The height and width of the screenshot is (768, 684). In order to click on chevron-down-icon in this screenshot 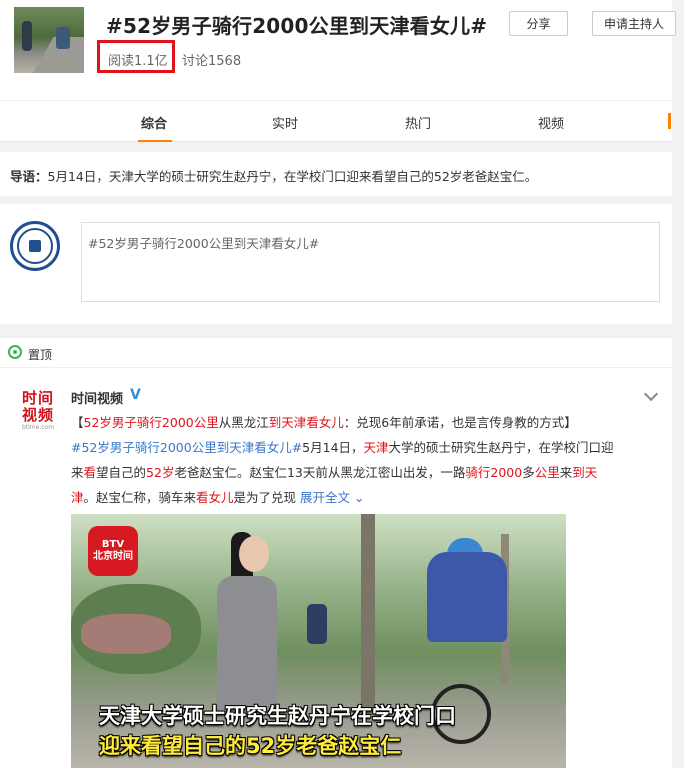, I will do `click(651, 394)`.